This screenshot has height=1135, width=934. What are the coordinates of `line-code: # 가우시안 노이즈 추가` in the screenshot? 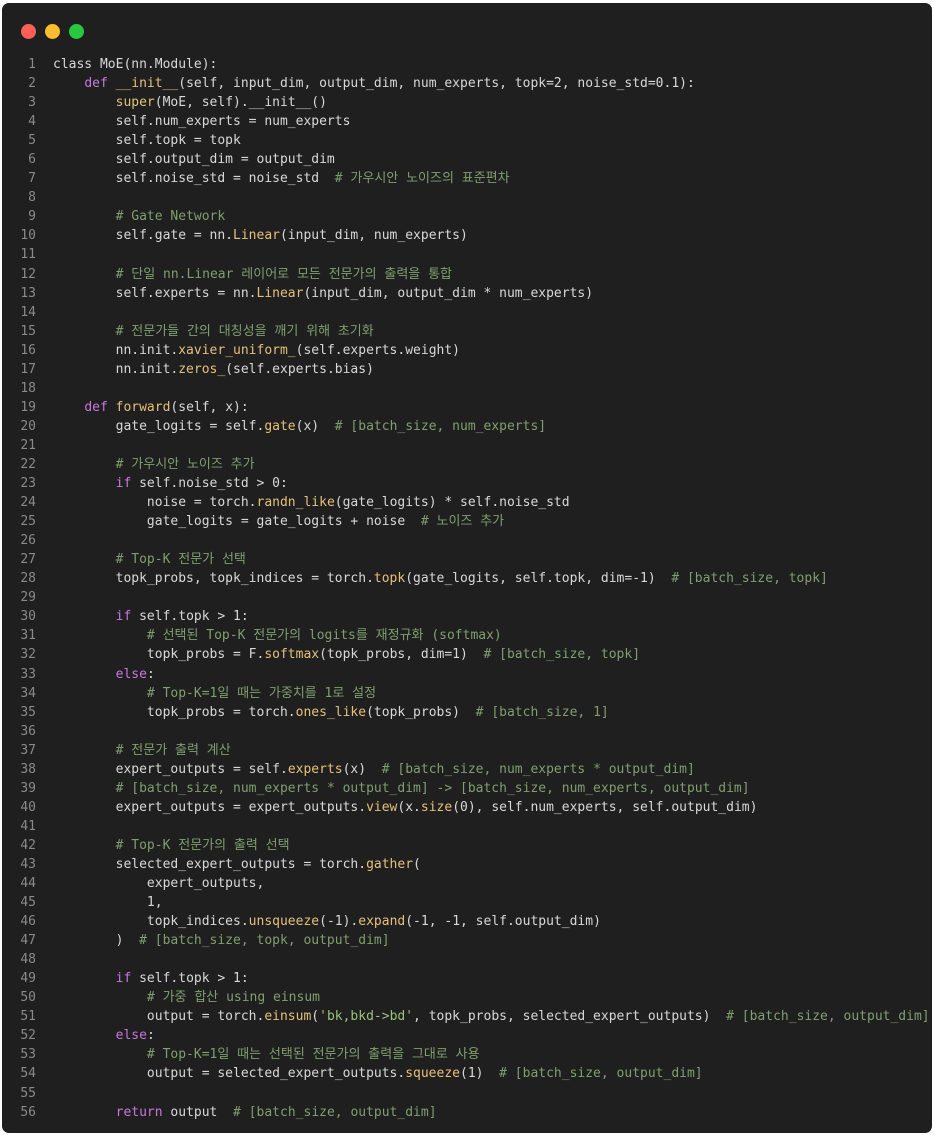 It's located at (154, 464).